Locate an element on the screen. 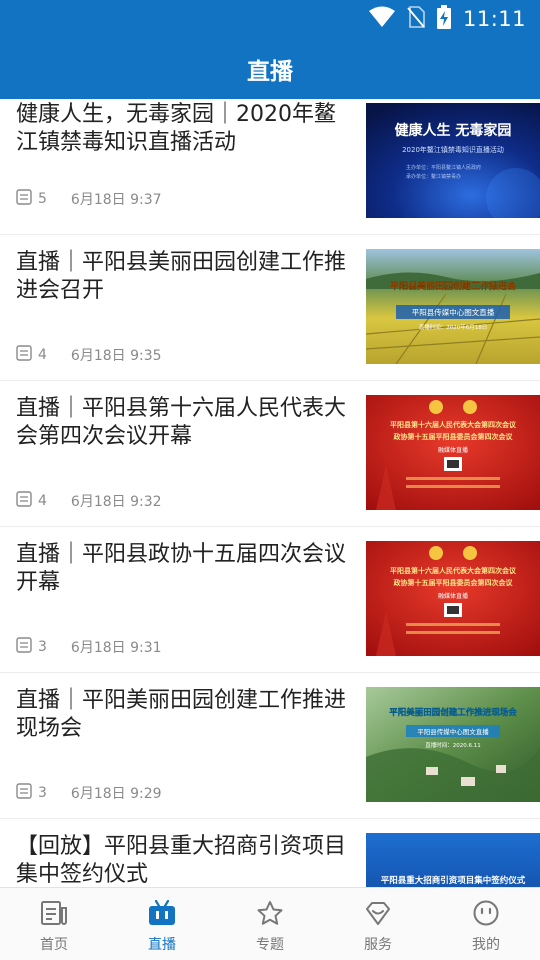 The height and width of the screenshot is (960, 540). thumb-headline: 平阳县美丽田园创建工作推进会 is located at coordinates (453, 286).